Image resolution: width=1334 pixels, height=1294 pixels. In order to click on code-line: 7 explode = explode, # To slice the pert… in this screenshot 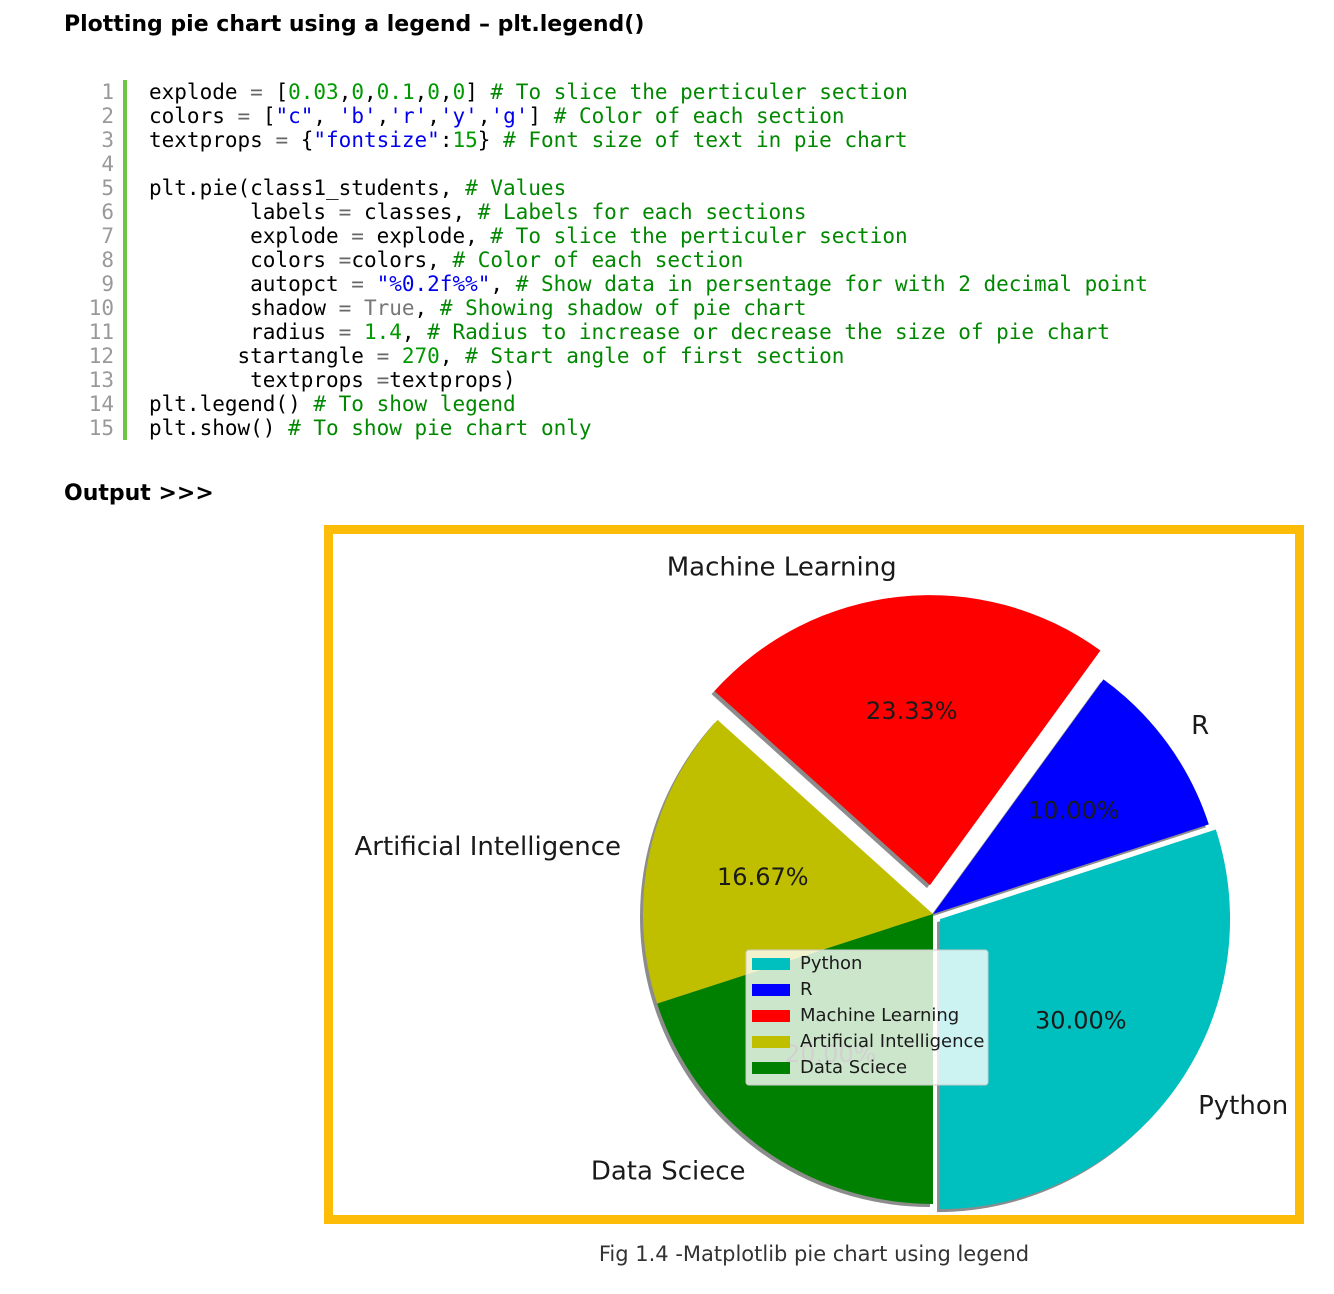, I will do `click(612, 236)`.